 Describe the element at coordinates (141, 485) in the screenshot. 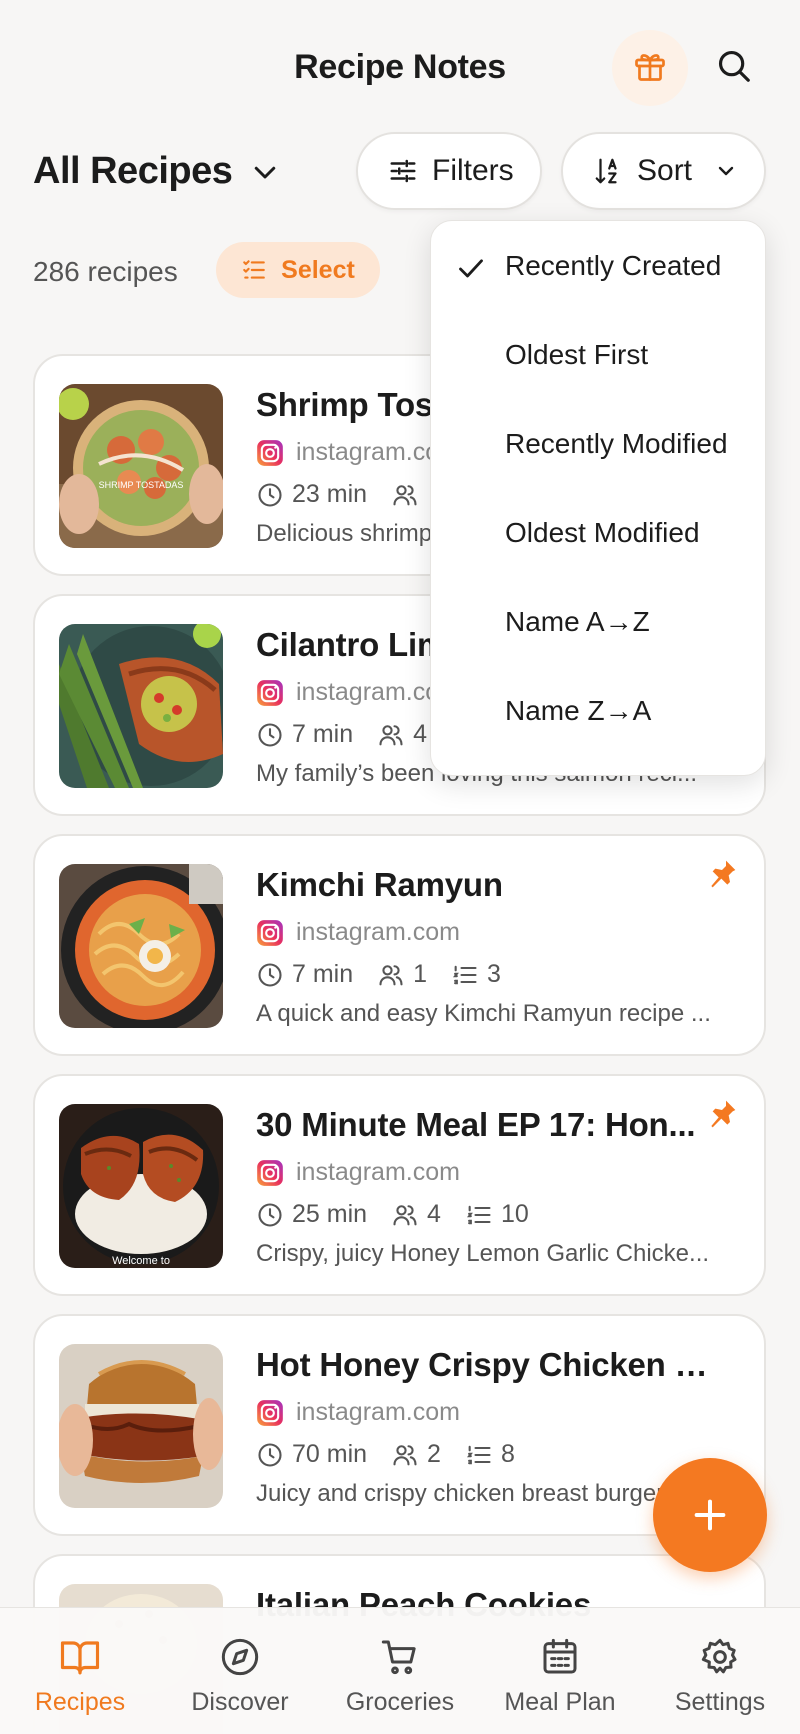

I see `thumbnail-caption: SHRIMP TOSTADAS` at that location.